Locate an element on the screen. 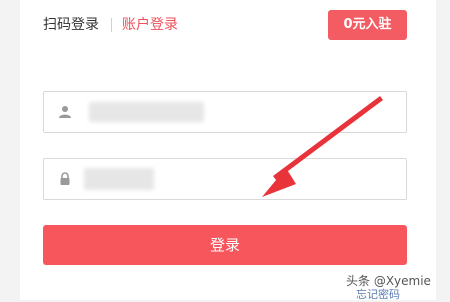 The height and width of the screenshot is (302, 450). tab-divider is located at coordinates (111, 25).